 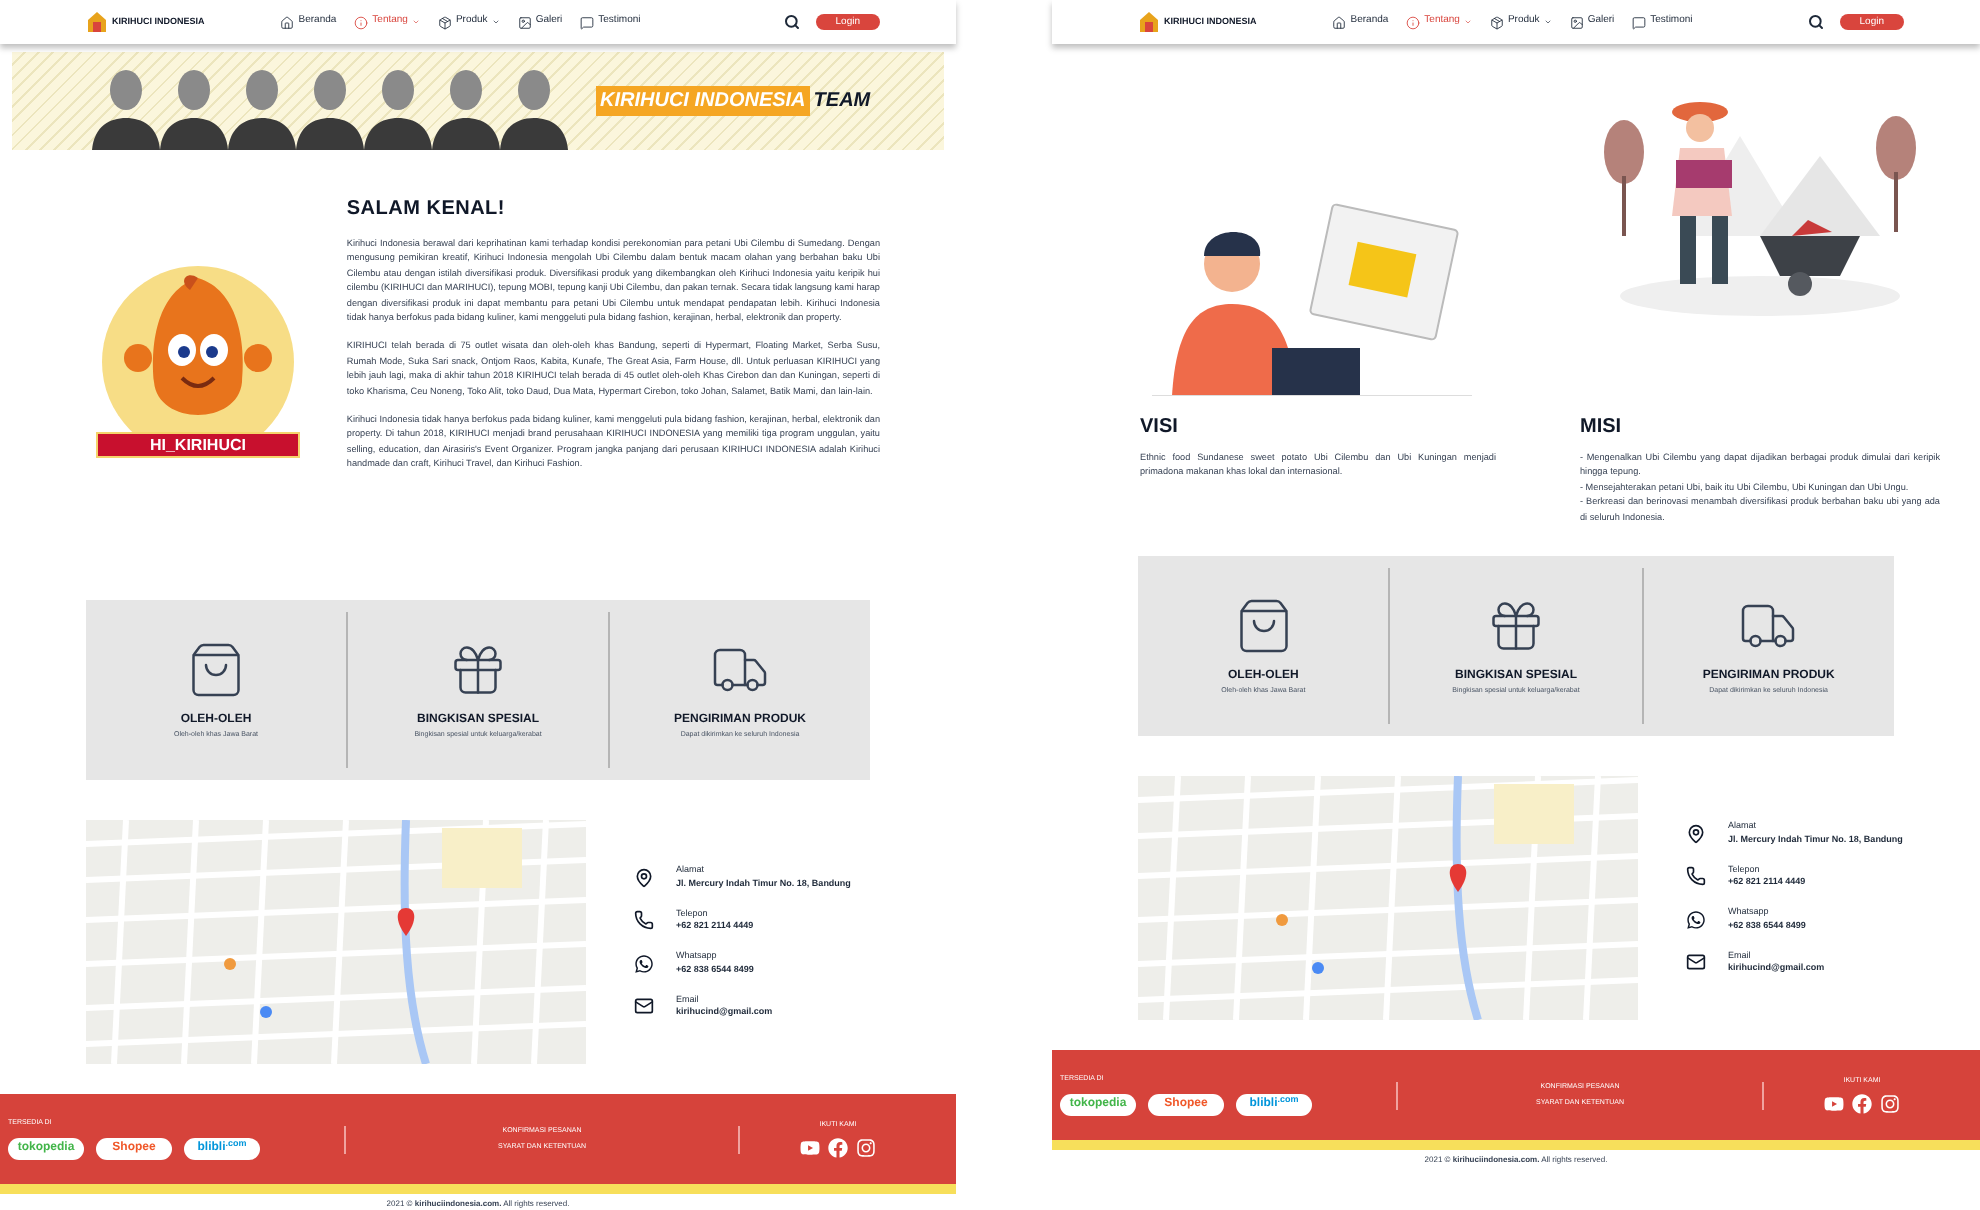 I want to click on mascot-ribbon: HI_KIRIHUCI, so click(x=198, y=445).